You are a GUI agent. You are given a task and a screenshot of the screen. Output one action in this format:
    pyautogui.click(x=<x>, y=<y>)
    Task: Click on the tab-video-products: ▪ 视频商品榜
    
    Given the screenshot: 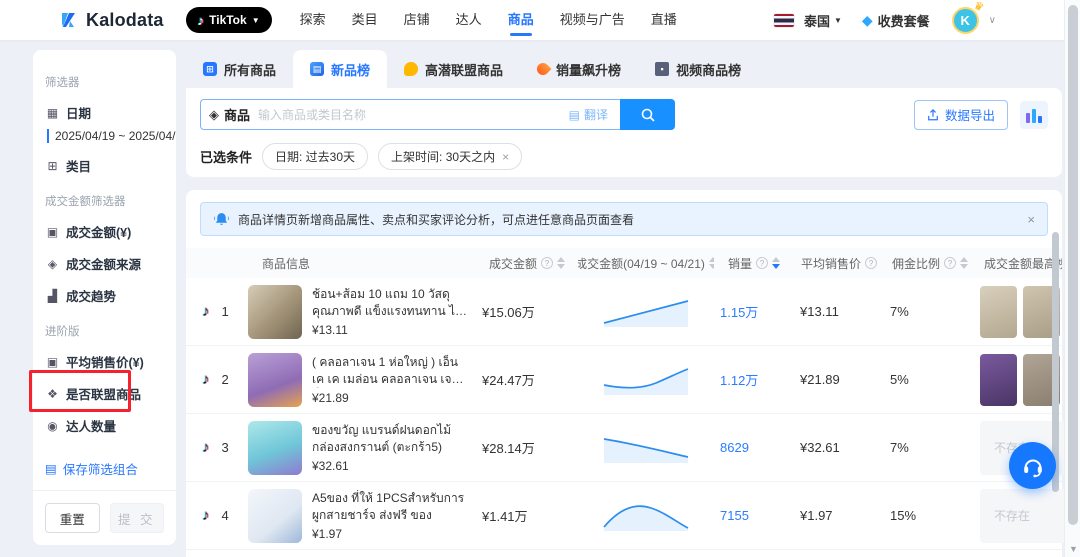 What is the action you would take?
    pyautogui.click(x=698, y=69)
    